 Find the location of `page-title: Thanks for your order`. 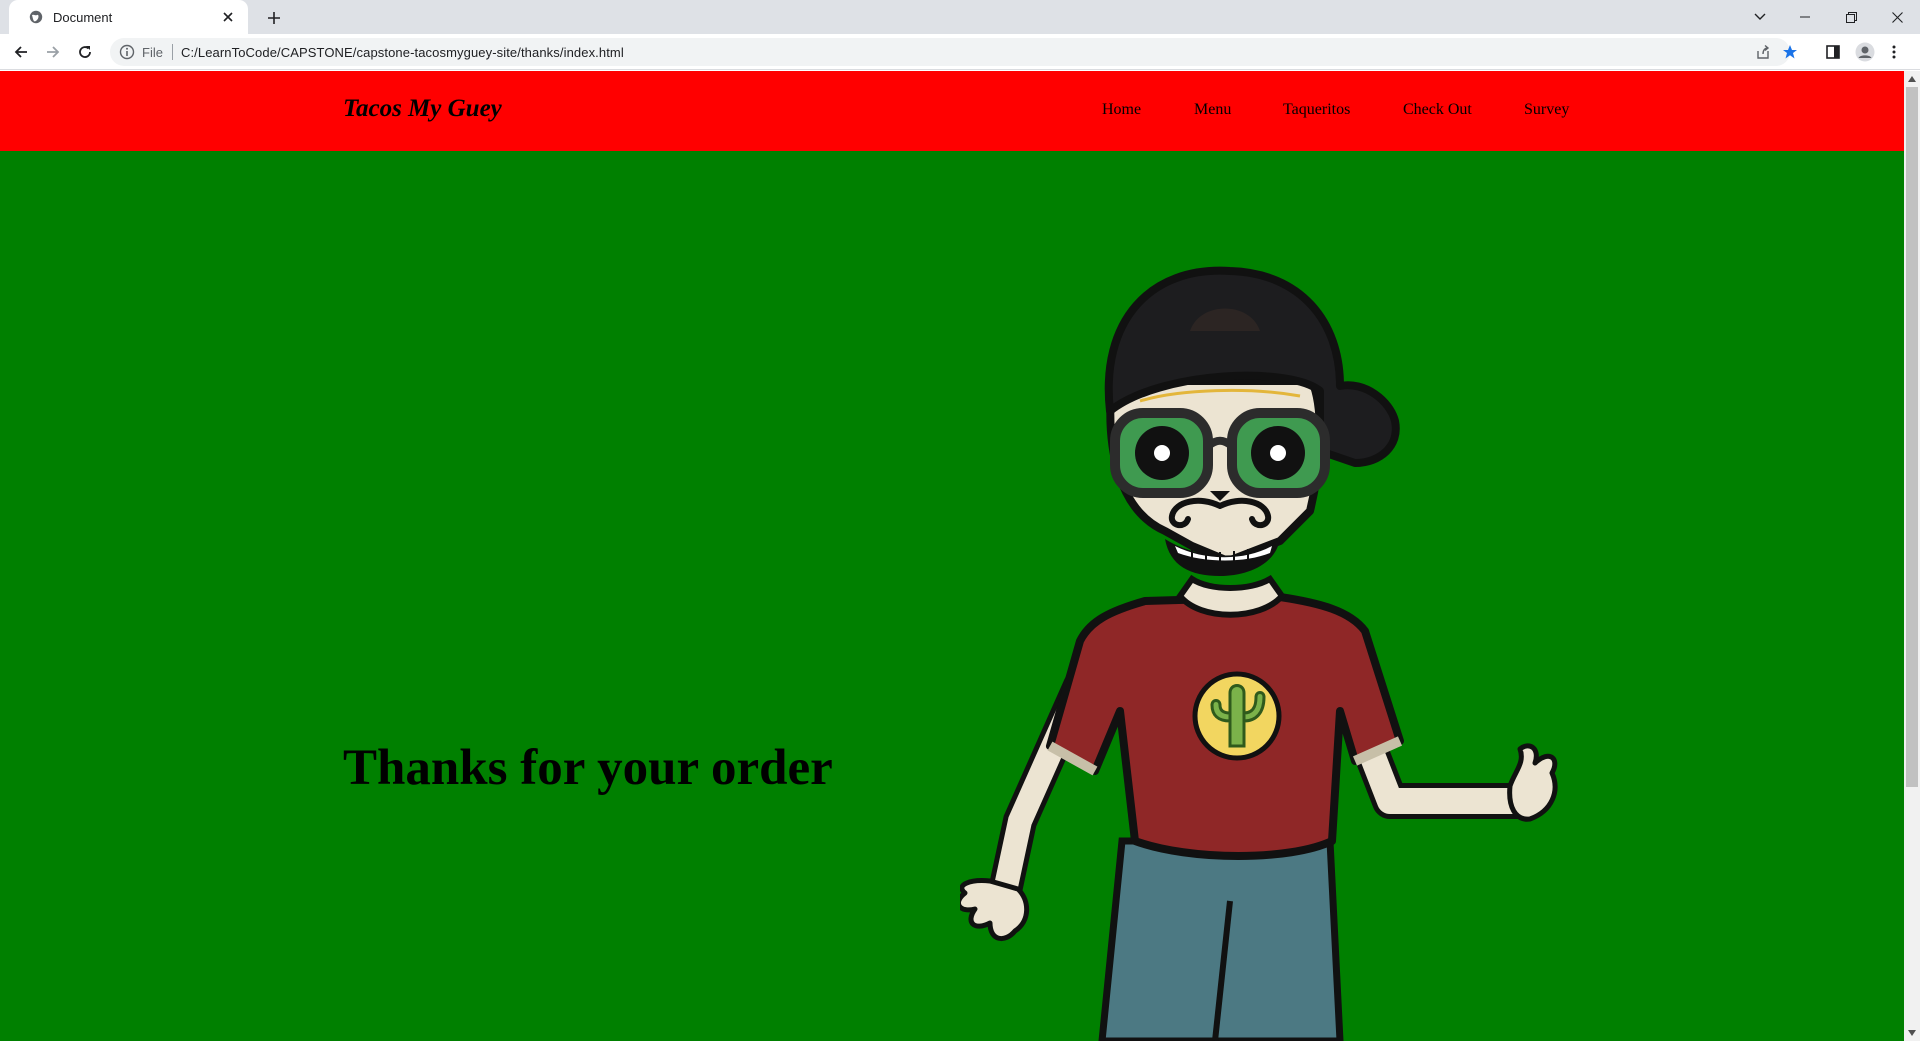

page-title: Thanks for your order is located at coordinates (588, 768).